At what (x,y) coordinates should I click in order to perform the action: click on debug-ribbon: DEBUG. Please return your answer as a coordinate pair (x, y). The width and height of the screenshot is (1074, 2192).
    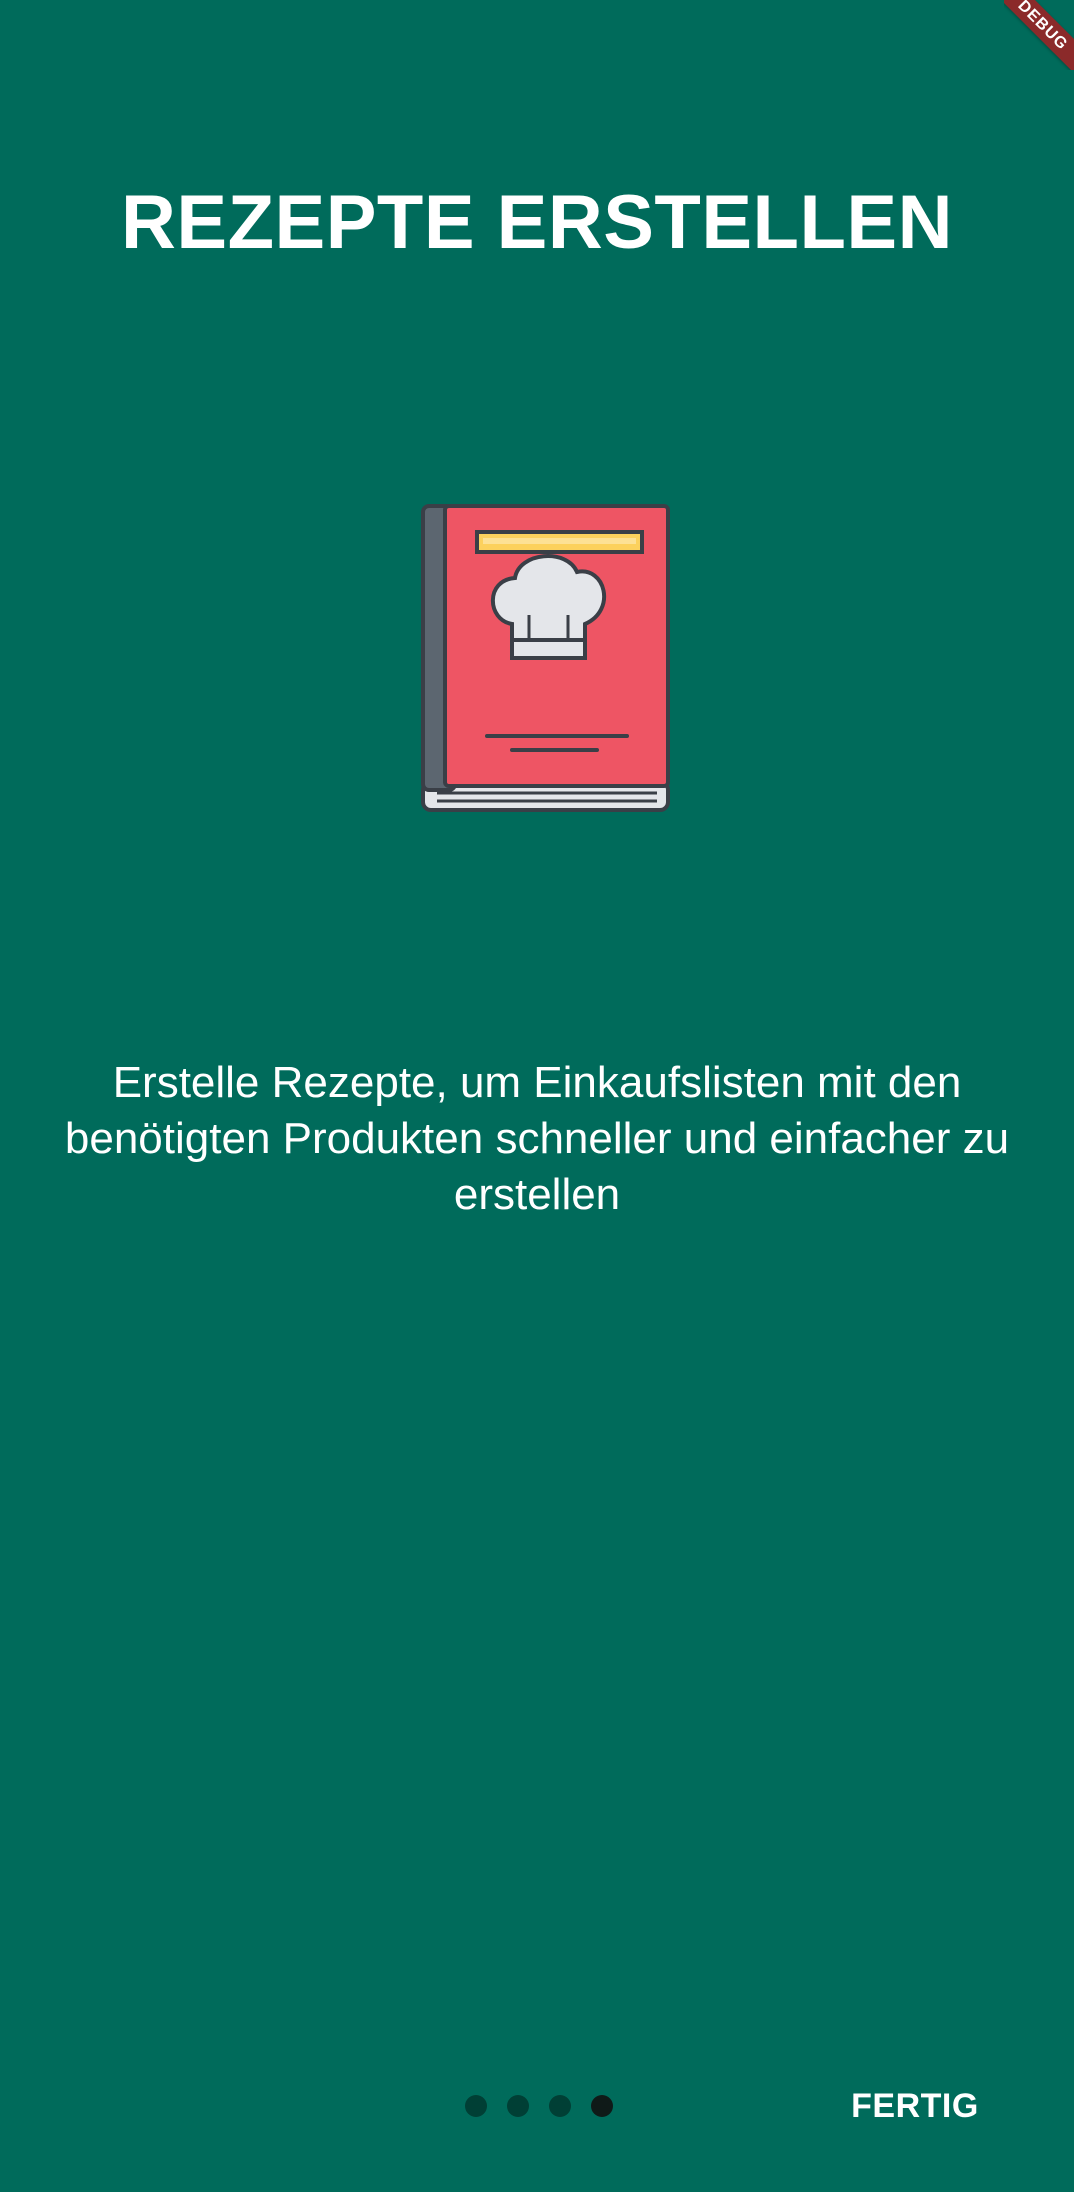
    Looking at the image, I should click on (1039, 35).